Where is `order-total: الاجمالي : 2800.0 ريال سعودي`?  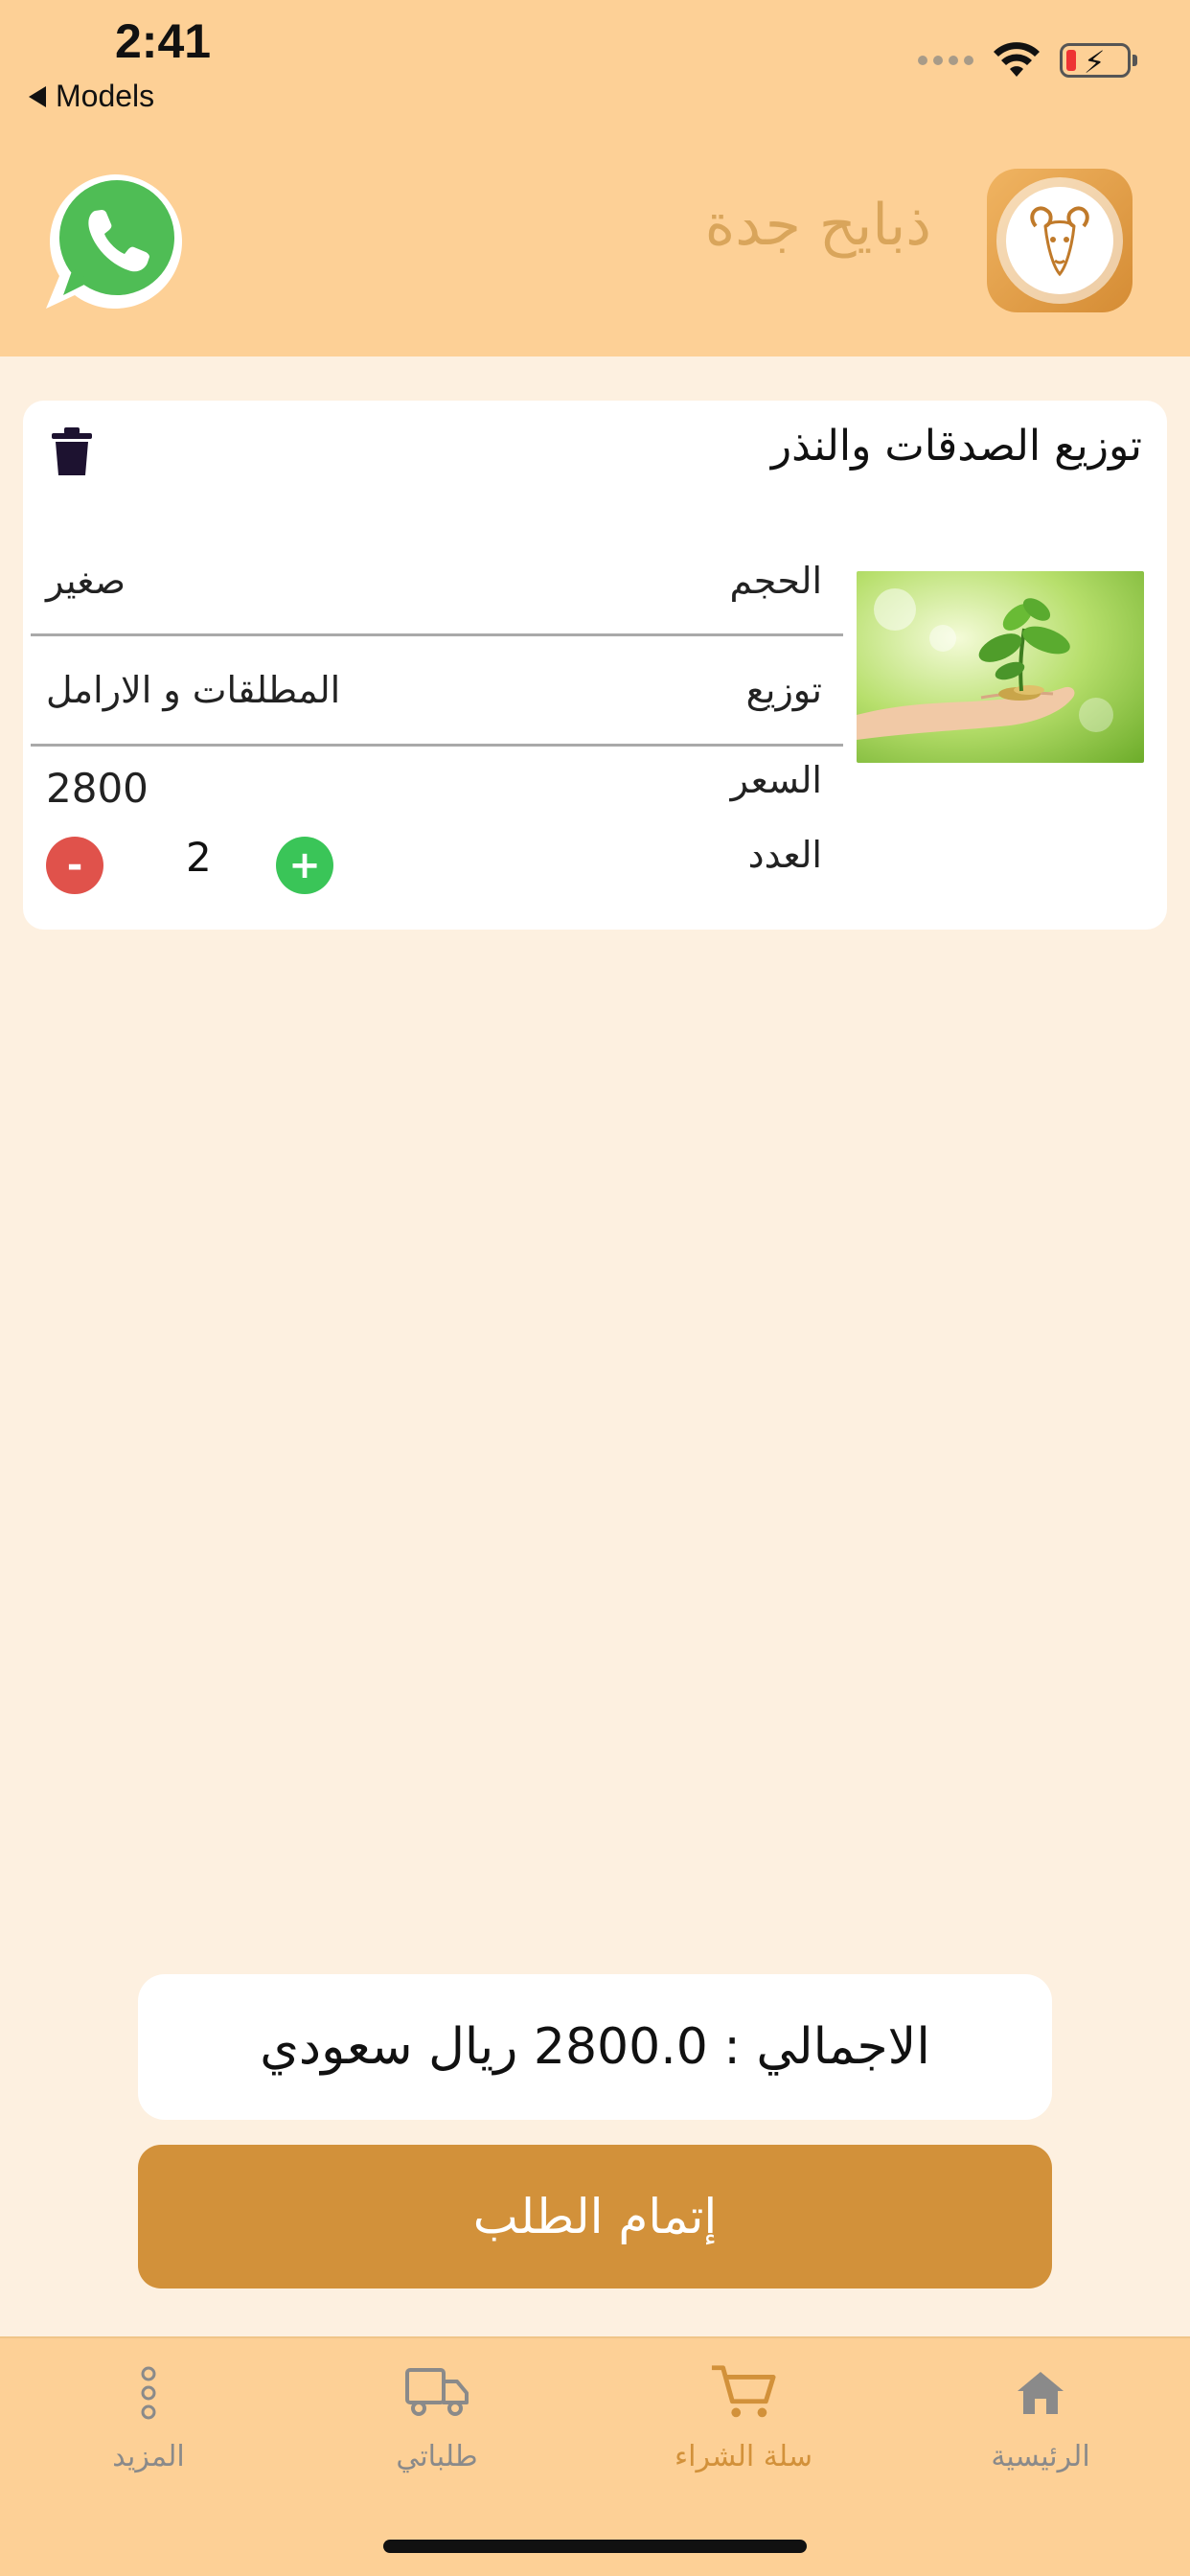
order-total: الاجمالي : 2800.0 ريال سعودي is located at coordinates (595, 2047).